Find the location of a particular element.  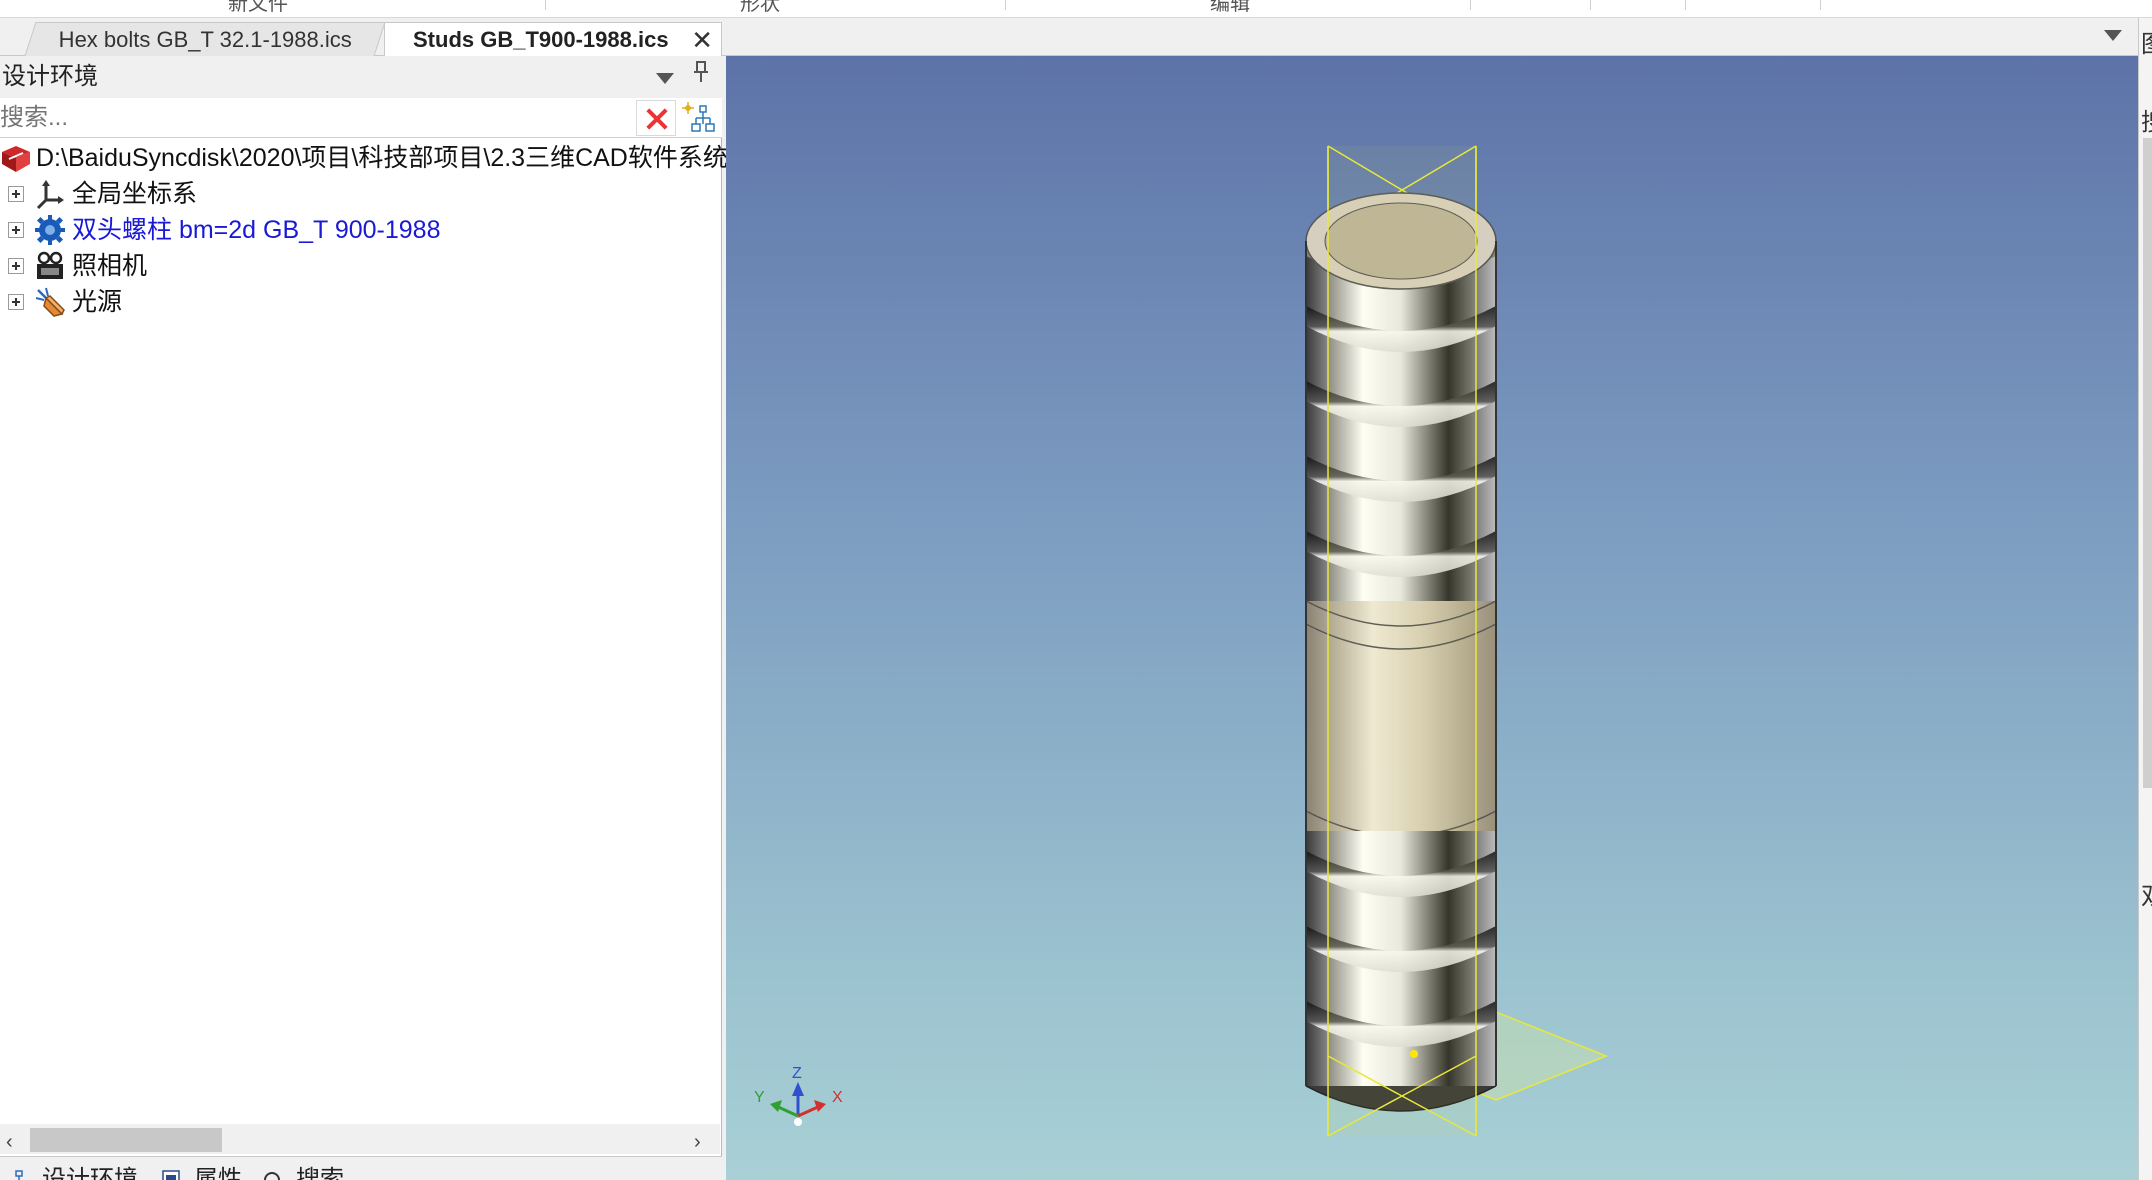

bottom-tab-label: 属性 is located at coordinates (218, 1173).